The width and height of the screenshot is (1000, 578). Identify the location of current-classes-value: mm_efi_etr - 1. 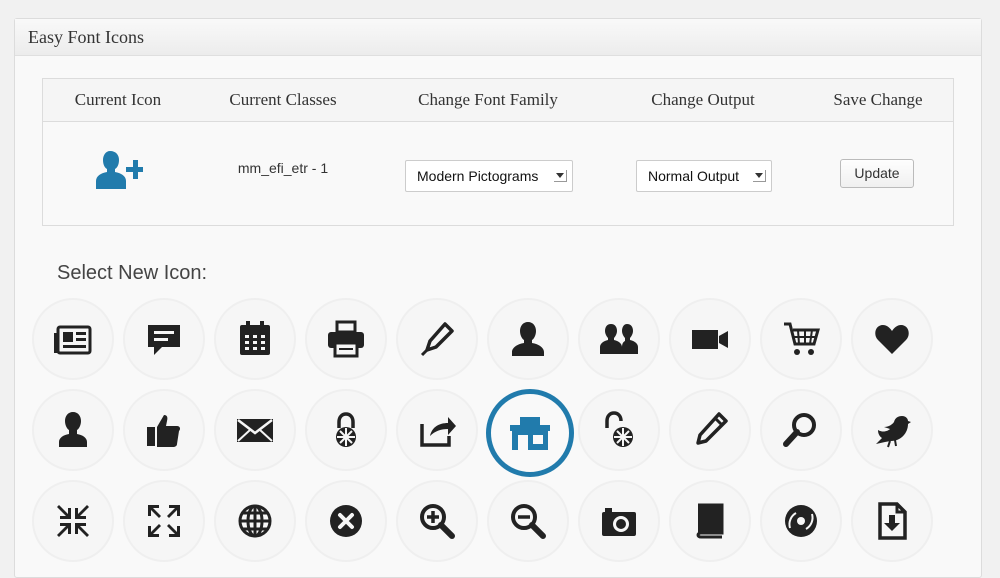
(283, 168).